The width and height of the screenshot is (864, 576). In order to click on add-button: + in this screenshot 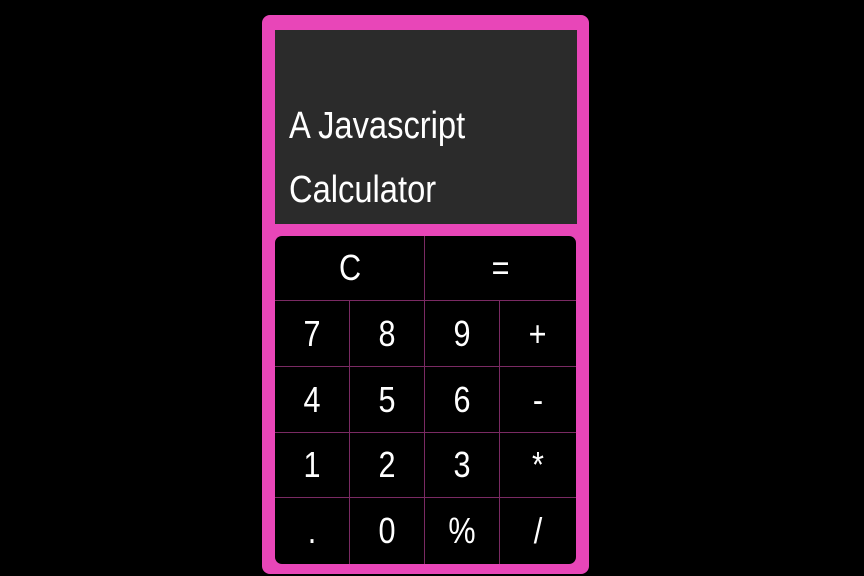, I will do `click(538, 334)`.